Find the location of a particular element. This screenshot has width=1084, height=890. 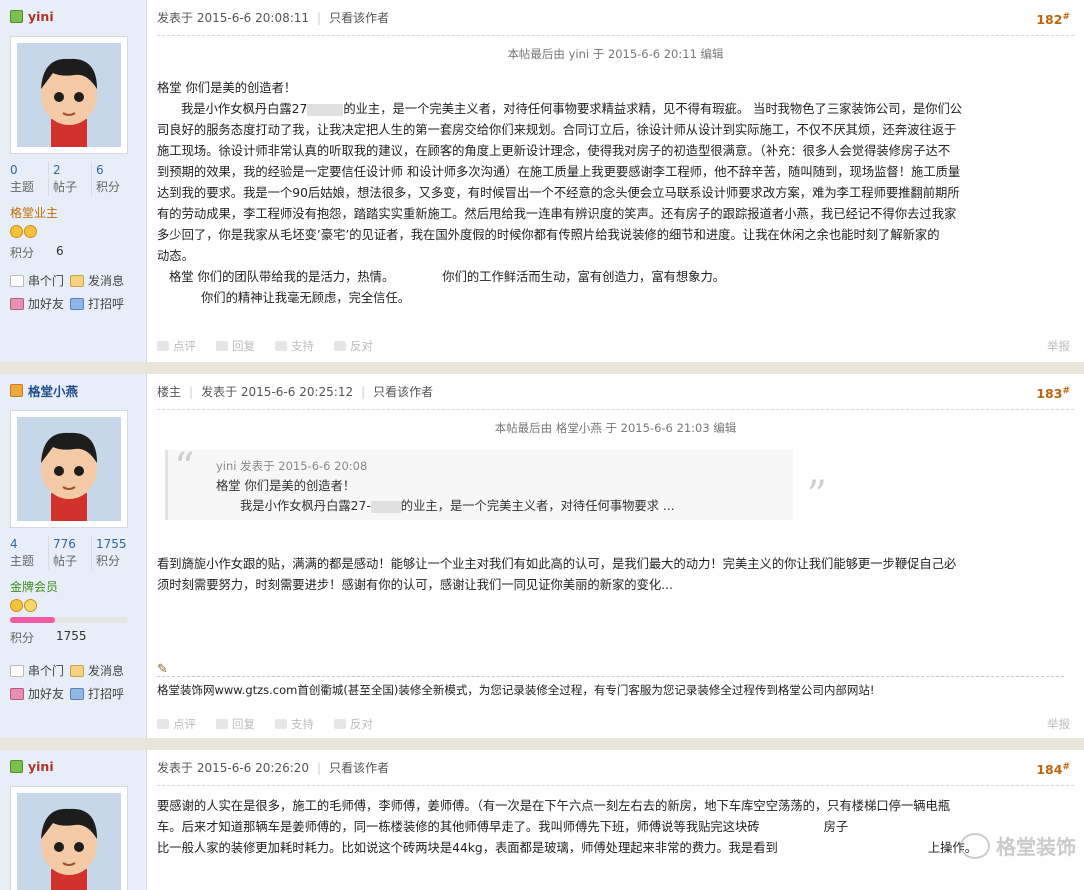

visit-icon is located at coordinates (17, 670).